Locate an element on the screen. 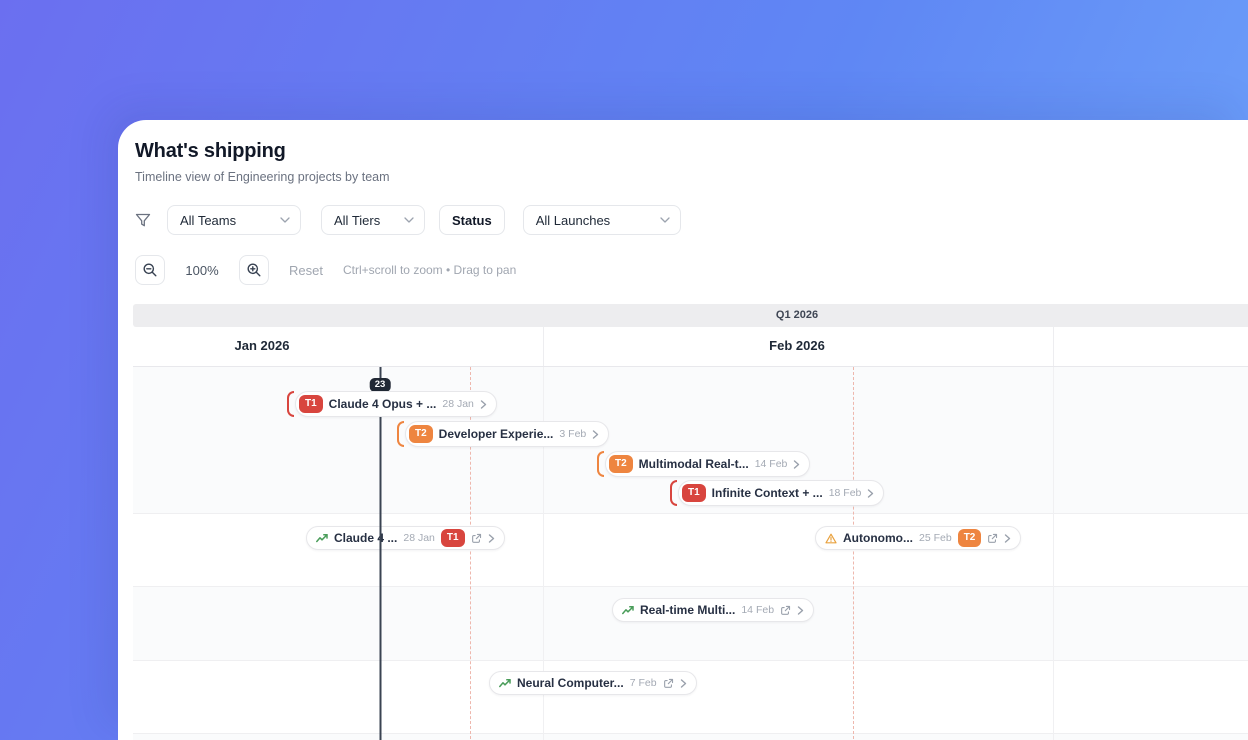  pill-body: Real-time Multi... 14 Feb is located at coordinates (713, 610).